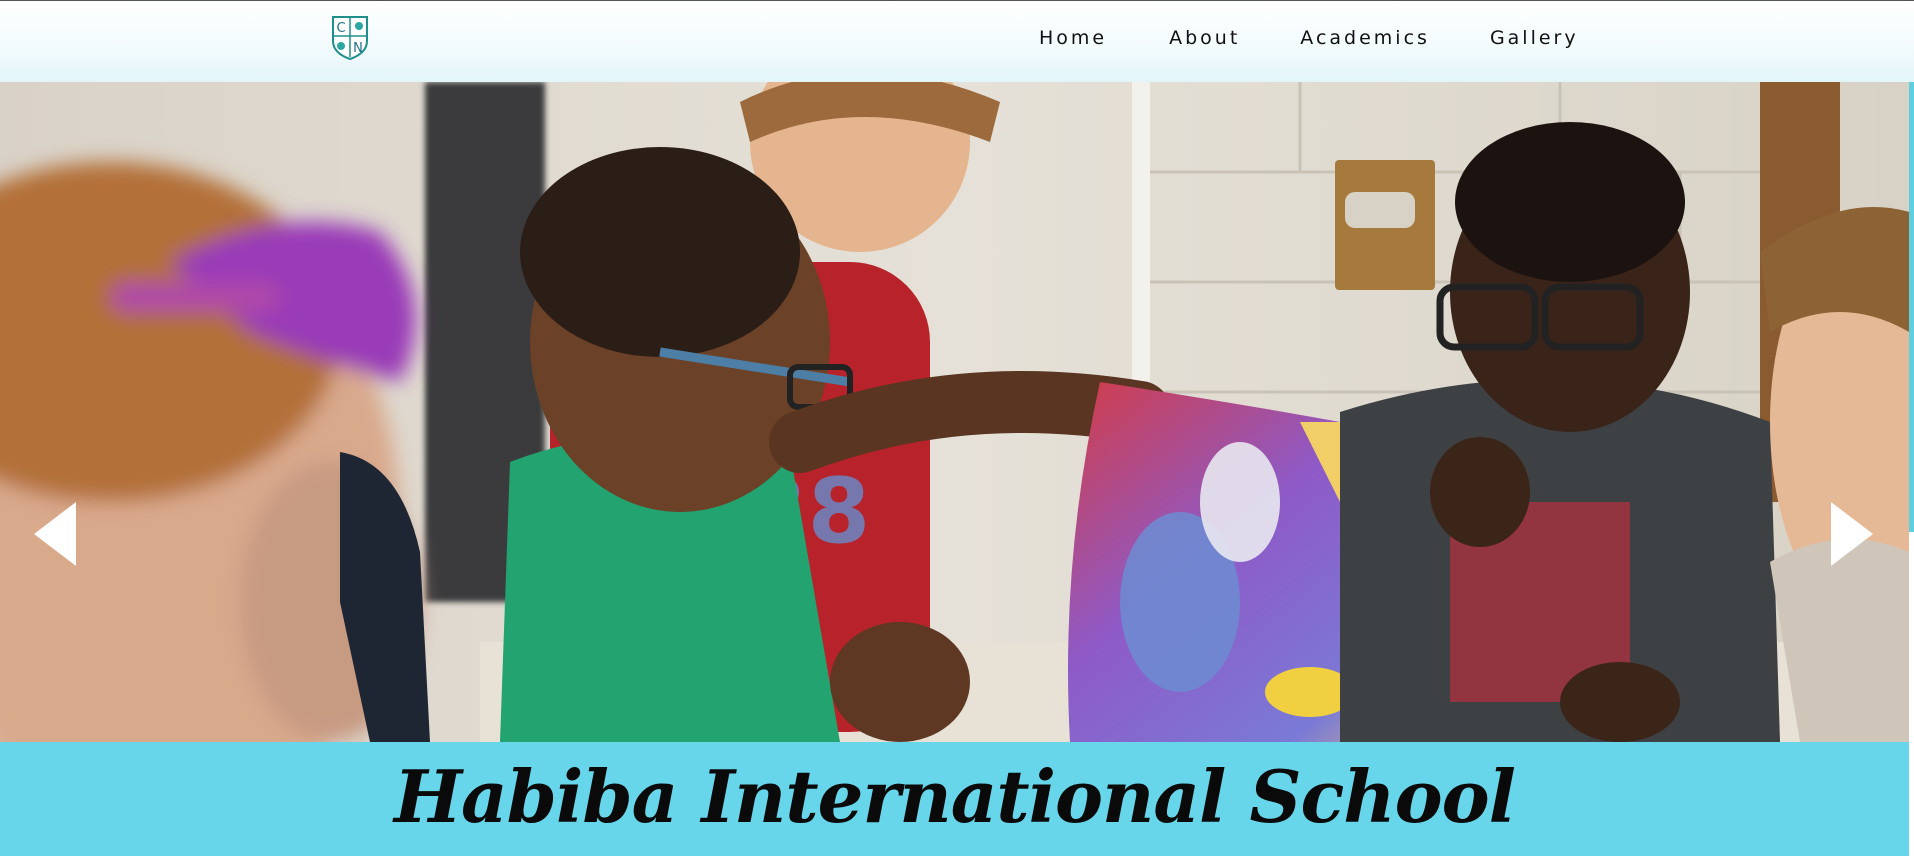 Image resolution: width=1914 pixels, height=856 pixels. I want to click on nav-item-academics: Academics, so click(1365, 38).